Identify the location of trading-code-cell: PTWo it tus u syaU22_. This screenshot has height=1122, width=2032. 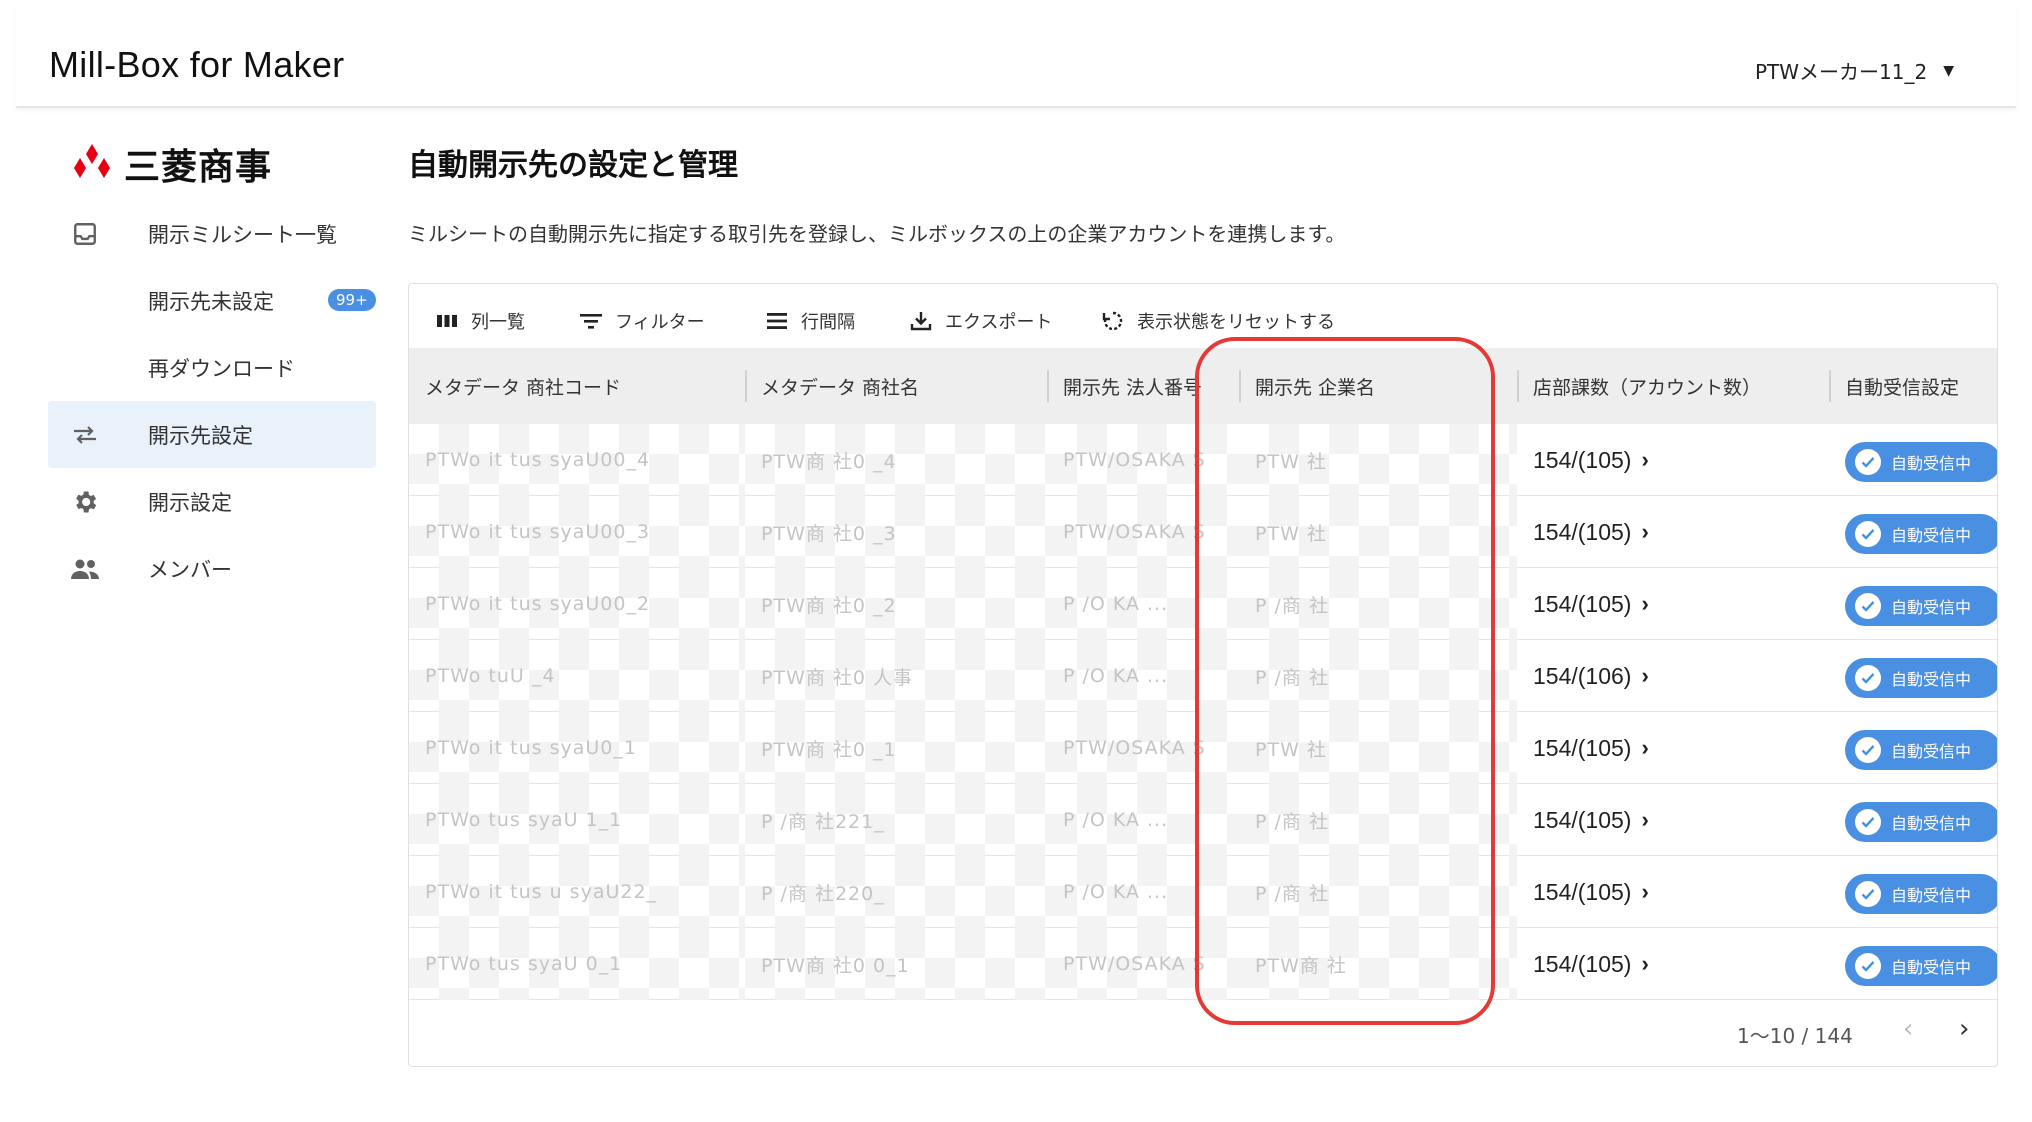
(577, 892).